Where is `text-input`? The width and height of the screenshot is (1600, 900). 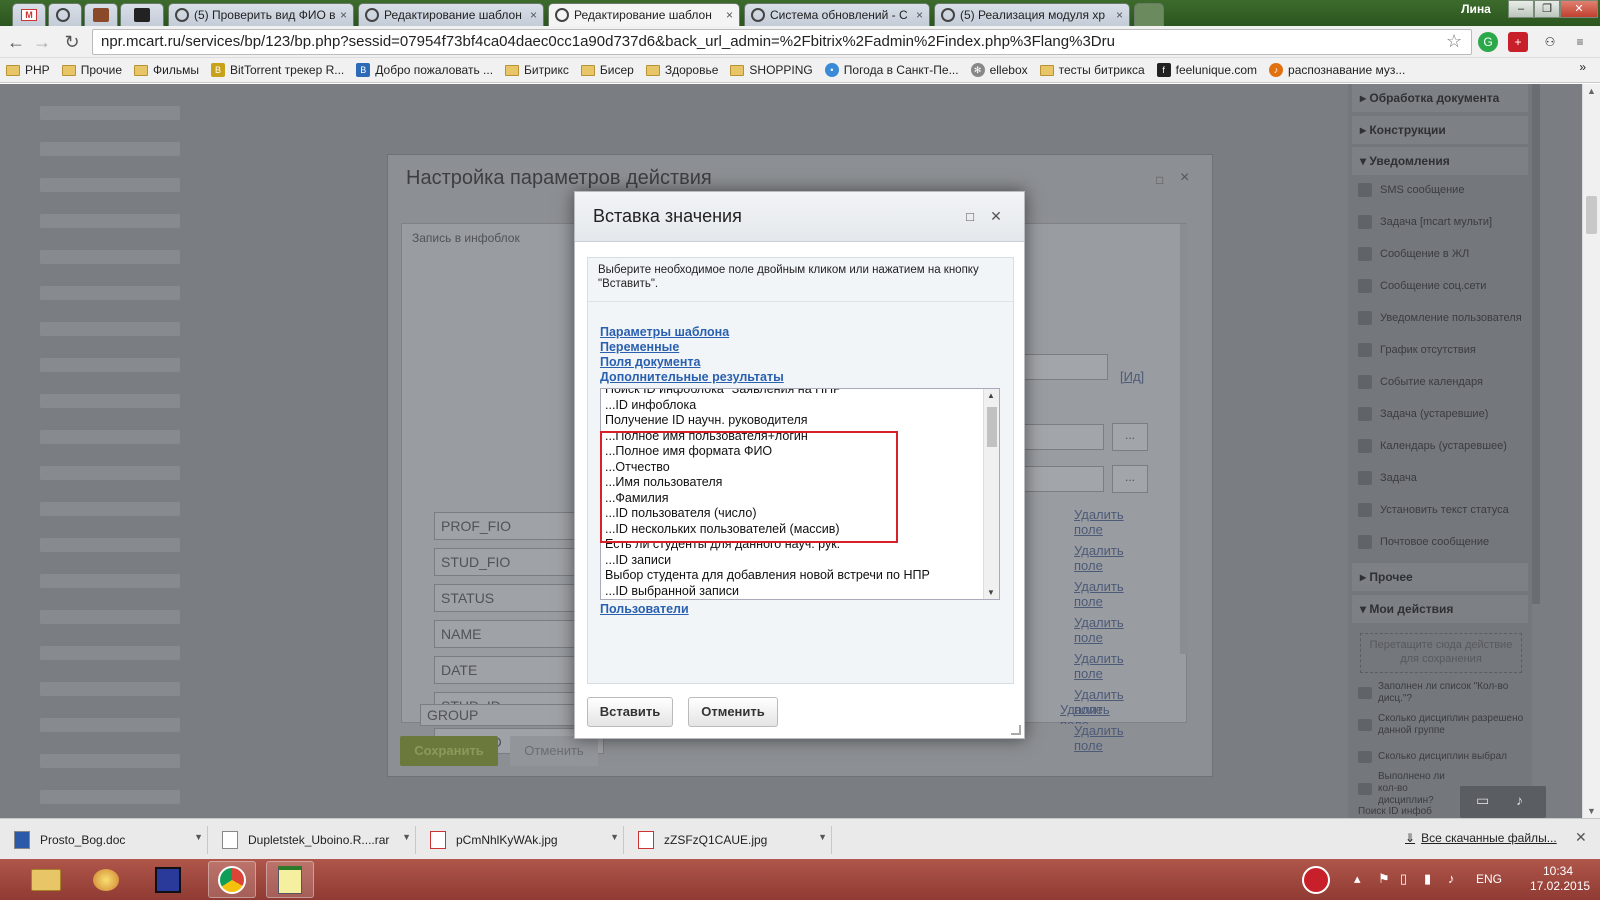 text-input is located at coordinates (1060, 367).